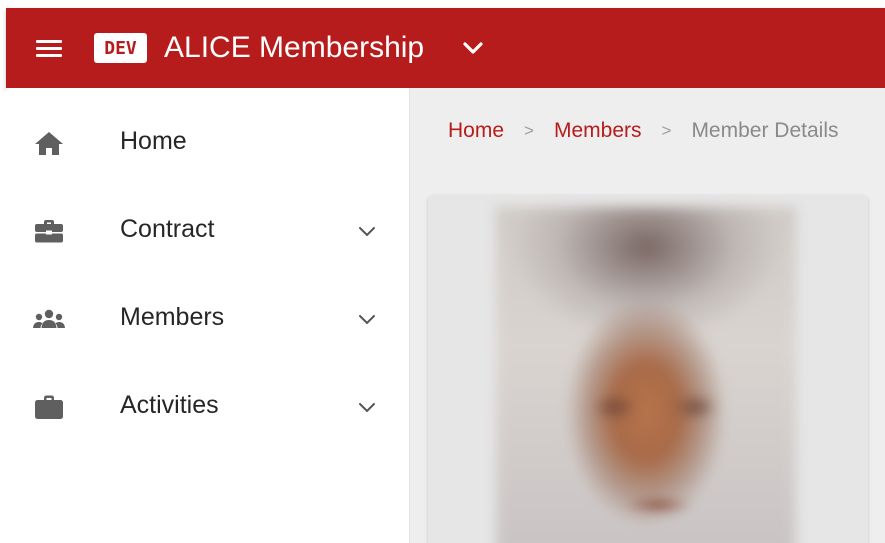 Image resolution: width=885 pixels, height=543 pixels. What do you see at coordinates (49, 407) in the screenshot?
I see `activities-icon` at bounding box center [49, 407].